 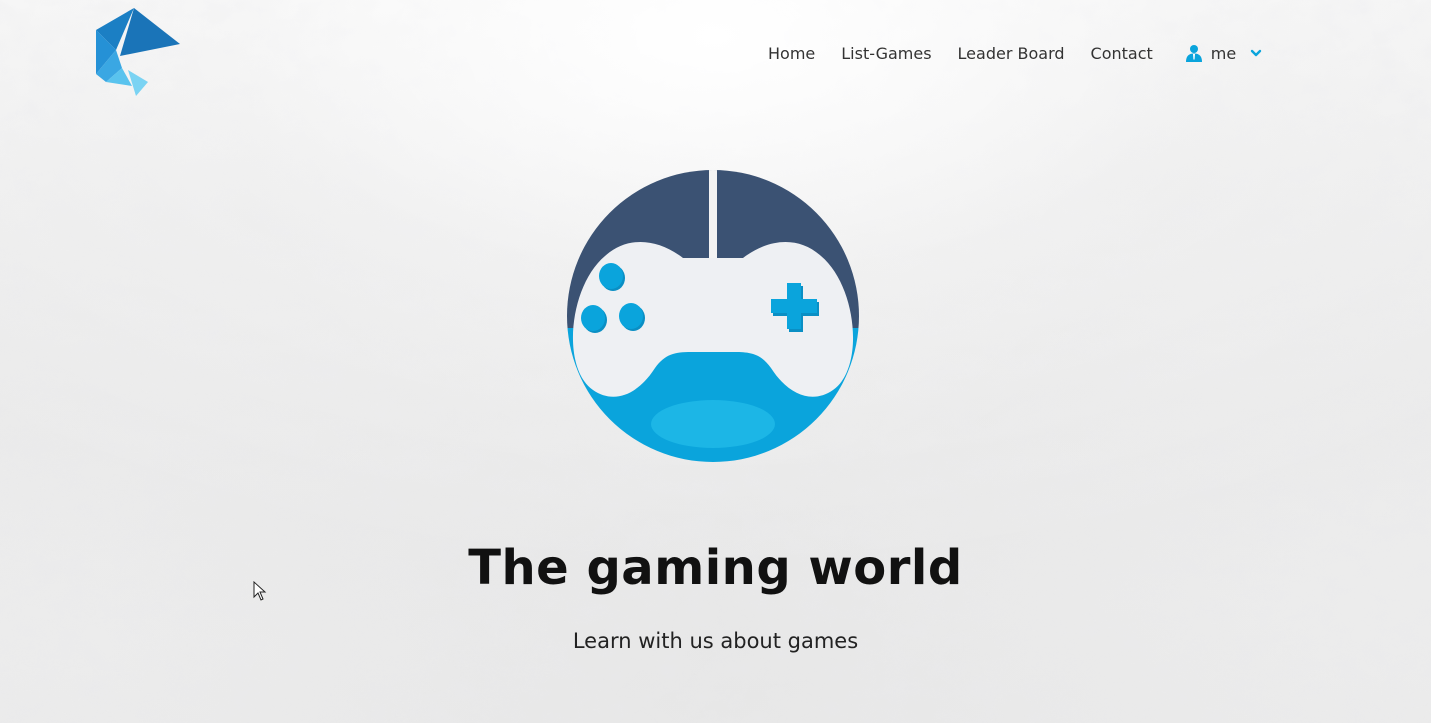 I want to click on nav-home: Home, so click(x=791, y=53).